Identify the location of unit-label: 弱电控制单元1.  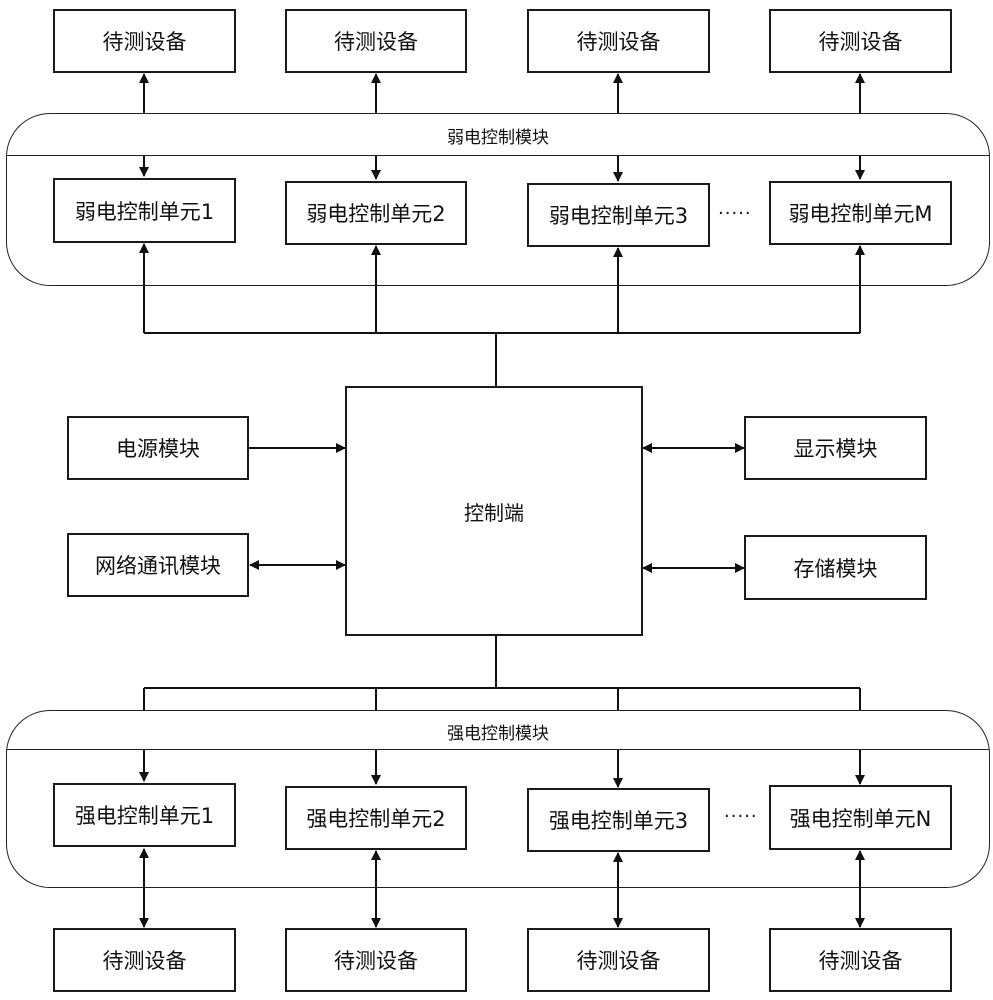
(144, 211).